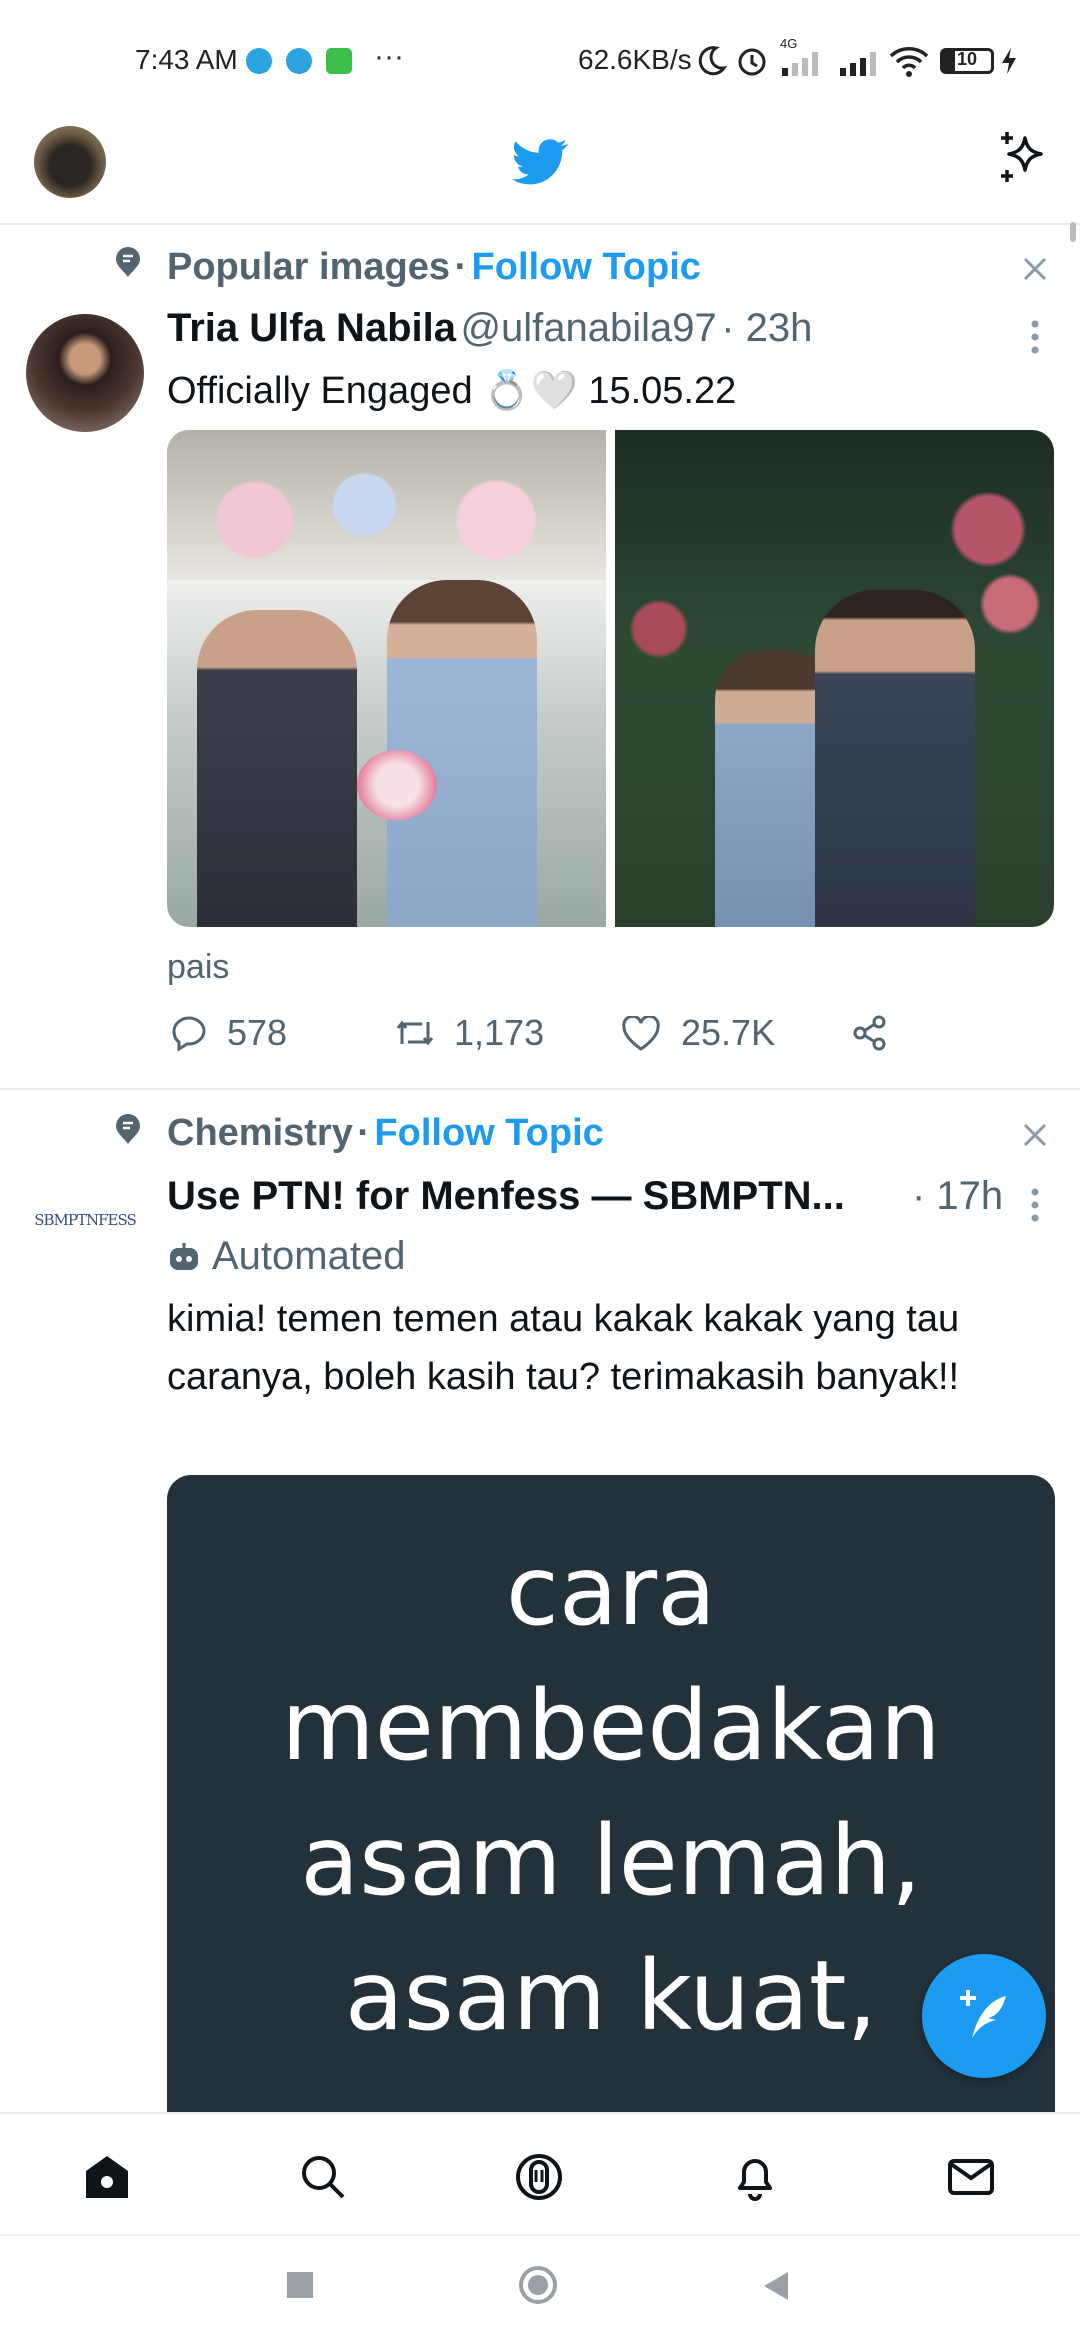  I want to click on network-speed: 62.6KB/s, so click(635, 59).